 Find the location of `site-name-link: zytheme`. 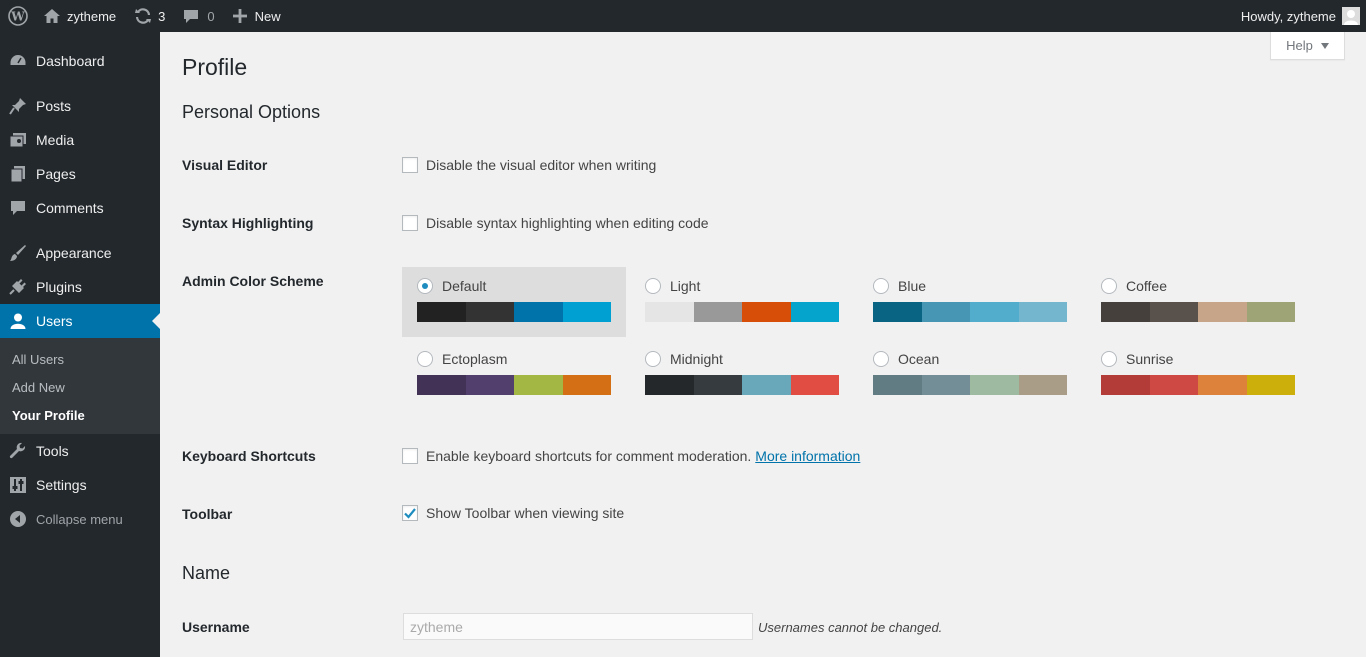

site-name-link: zytheme is located at coordinates (79, 16).